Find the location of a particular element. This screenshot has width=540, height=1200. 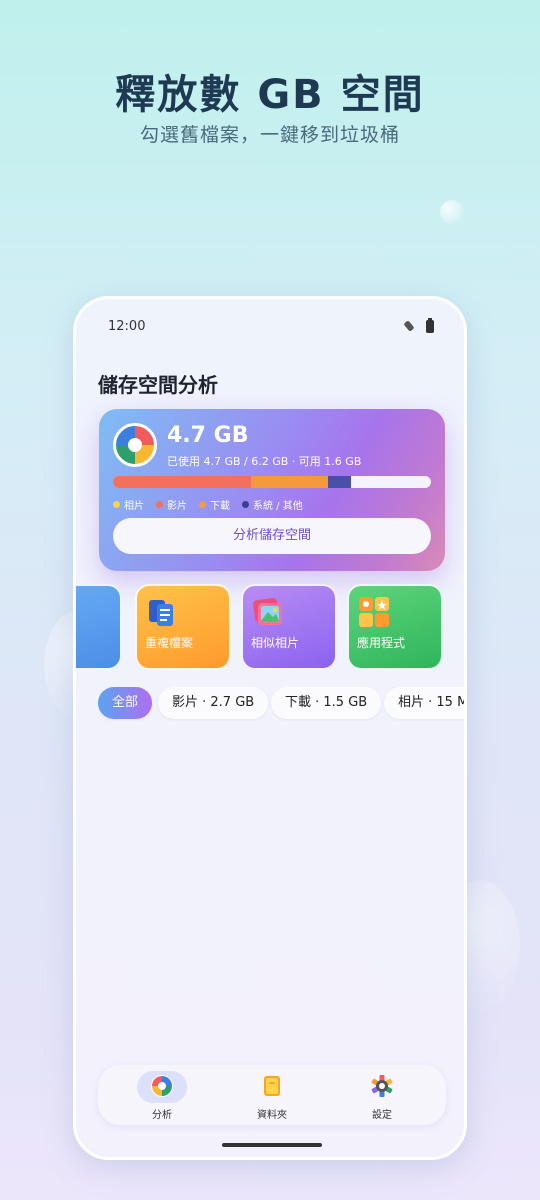

legend-item: 相片 is located at coordinates (128, 504).